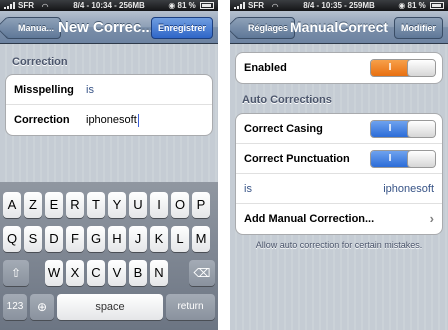  I want to click on key: A, so click(12, 205).